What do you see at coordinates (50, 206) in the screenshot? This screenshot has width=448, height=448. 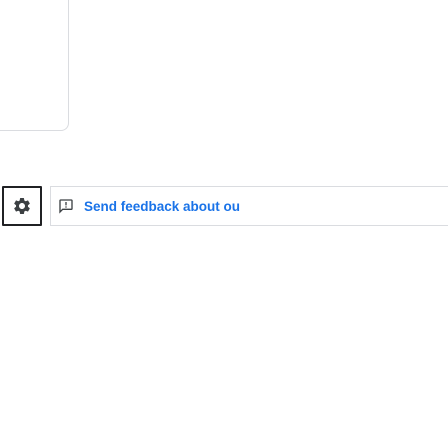 I see `divider` at bounding box center [50, 206].